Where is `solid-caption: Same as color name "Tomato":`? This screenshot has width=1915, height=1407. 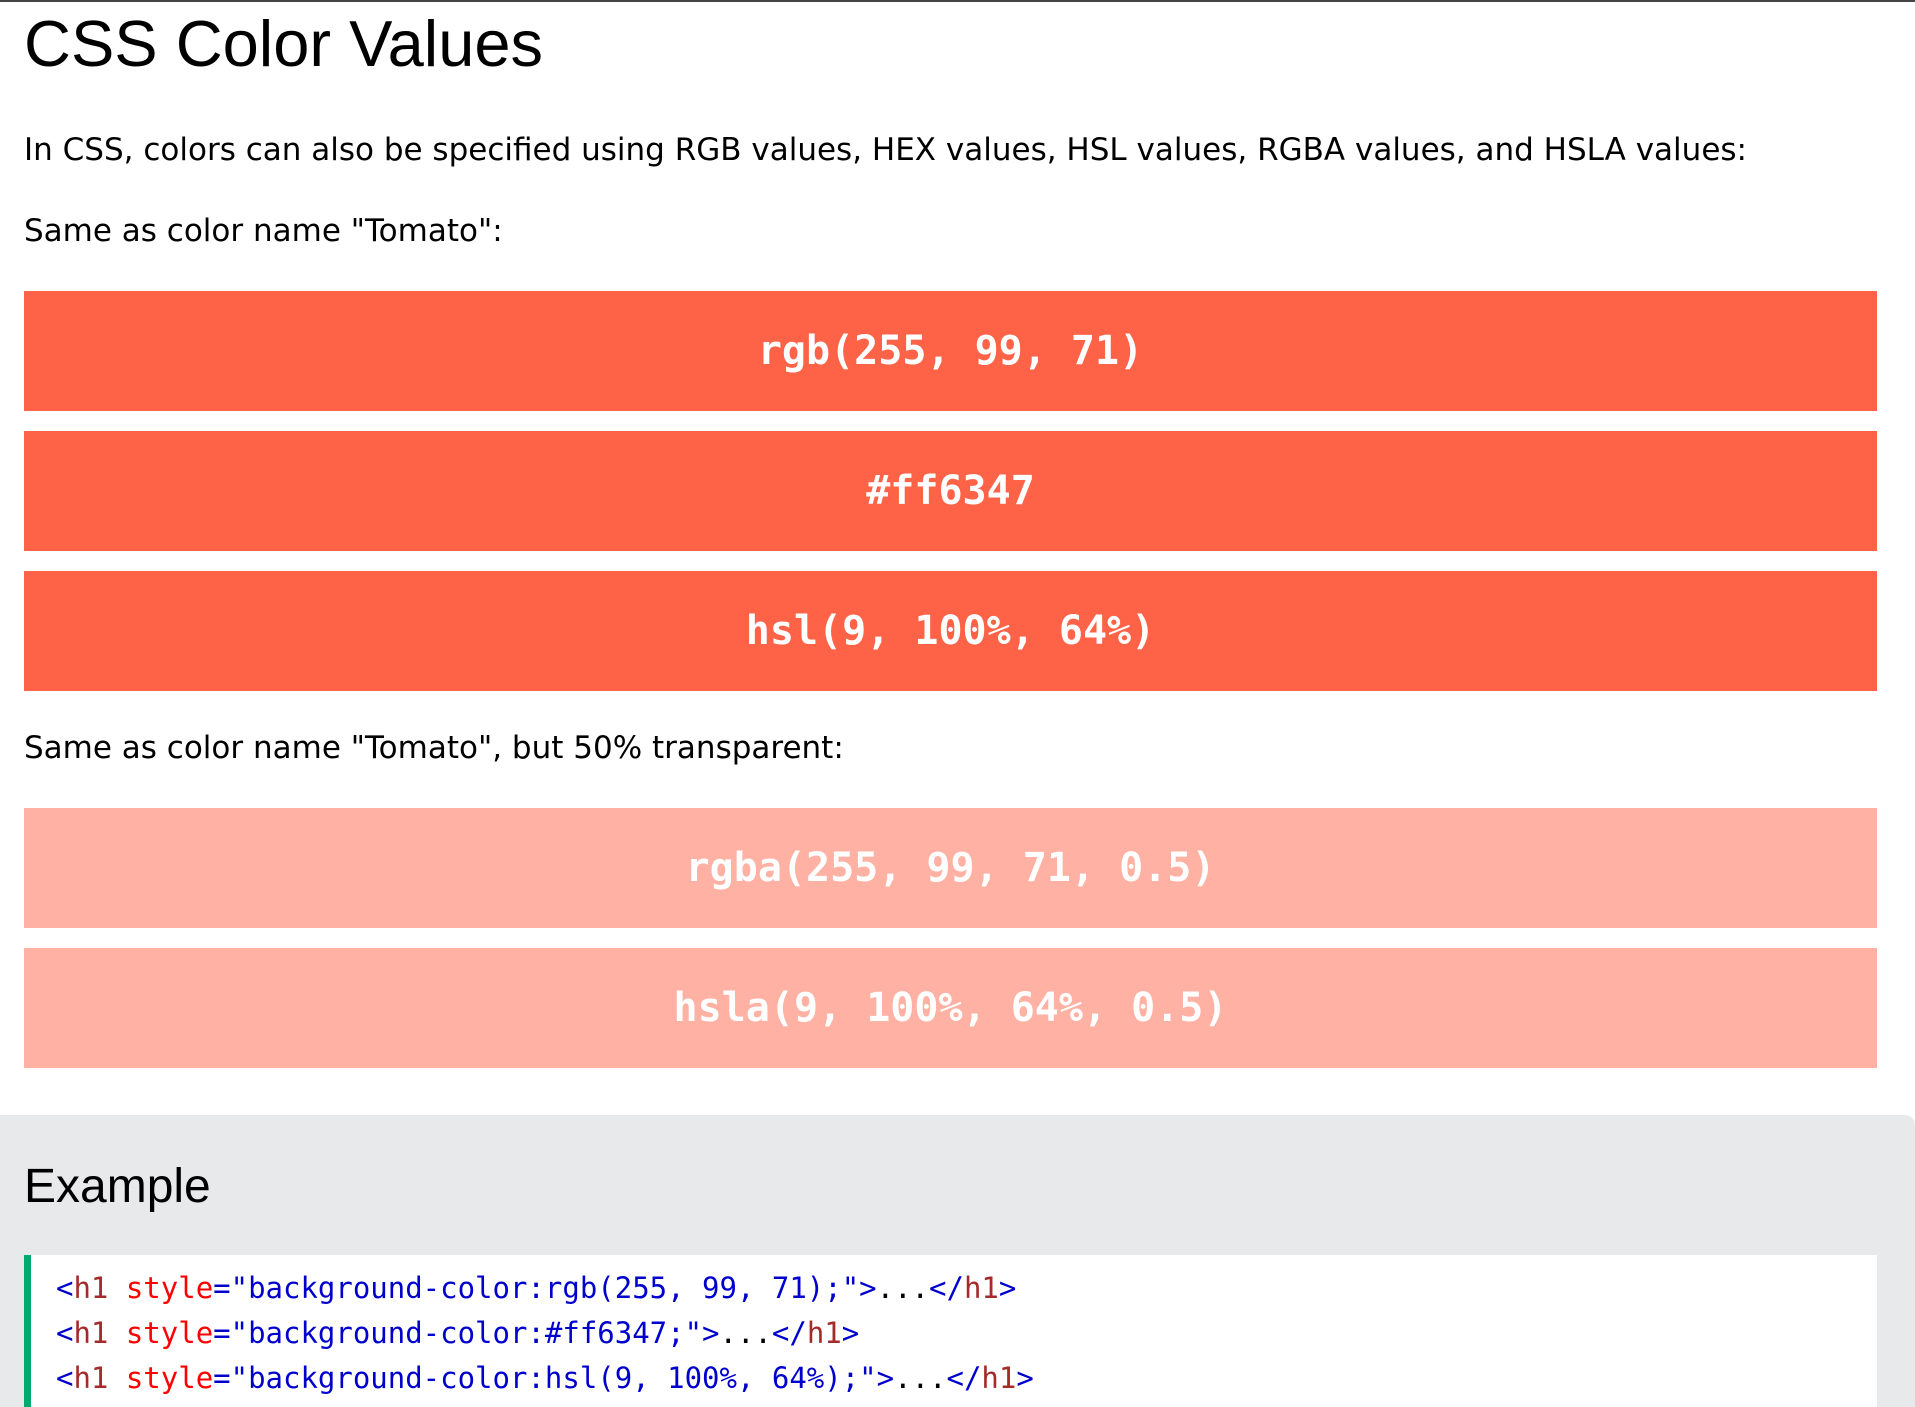 solid-caption: Same as color name "Tomato": is located at coordinates (263, 231).